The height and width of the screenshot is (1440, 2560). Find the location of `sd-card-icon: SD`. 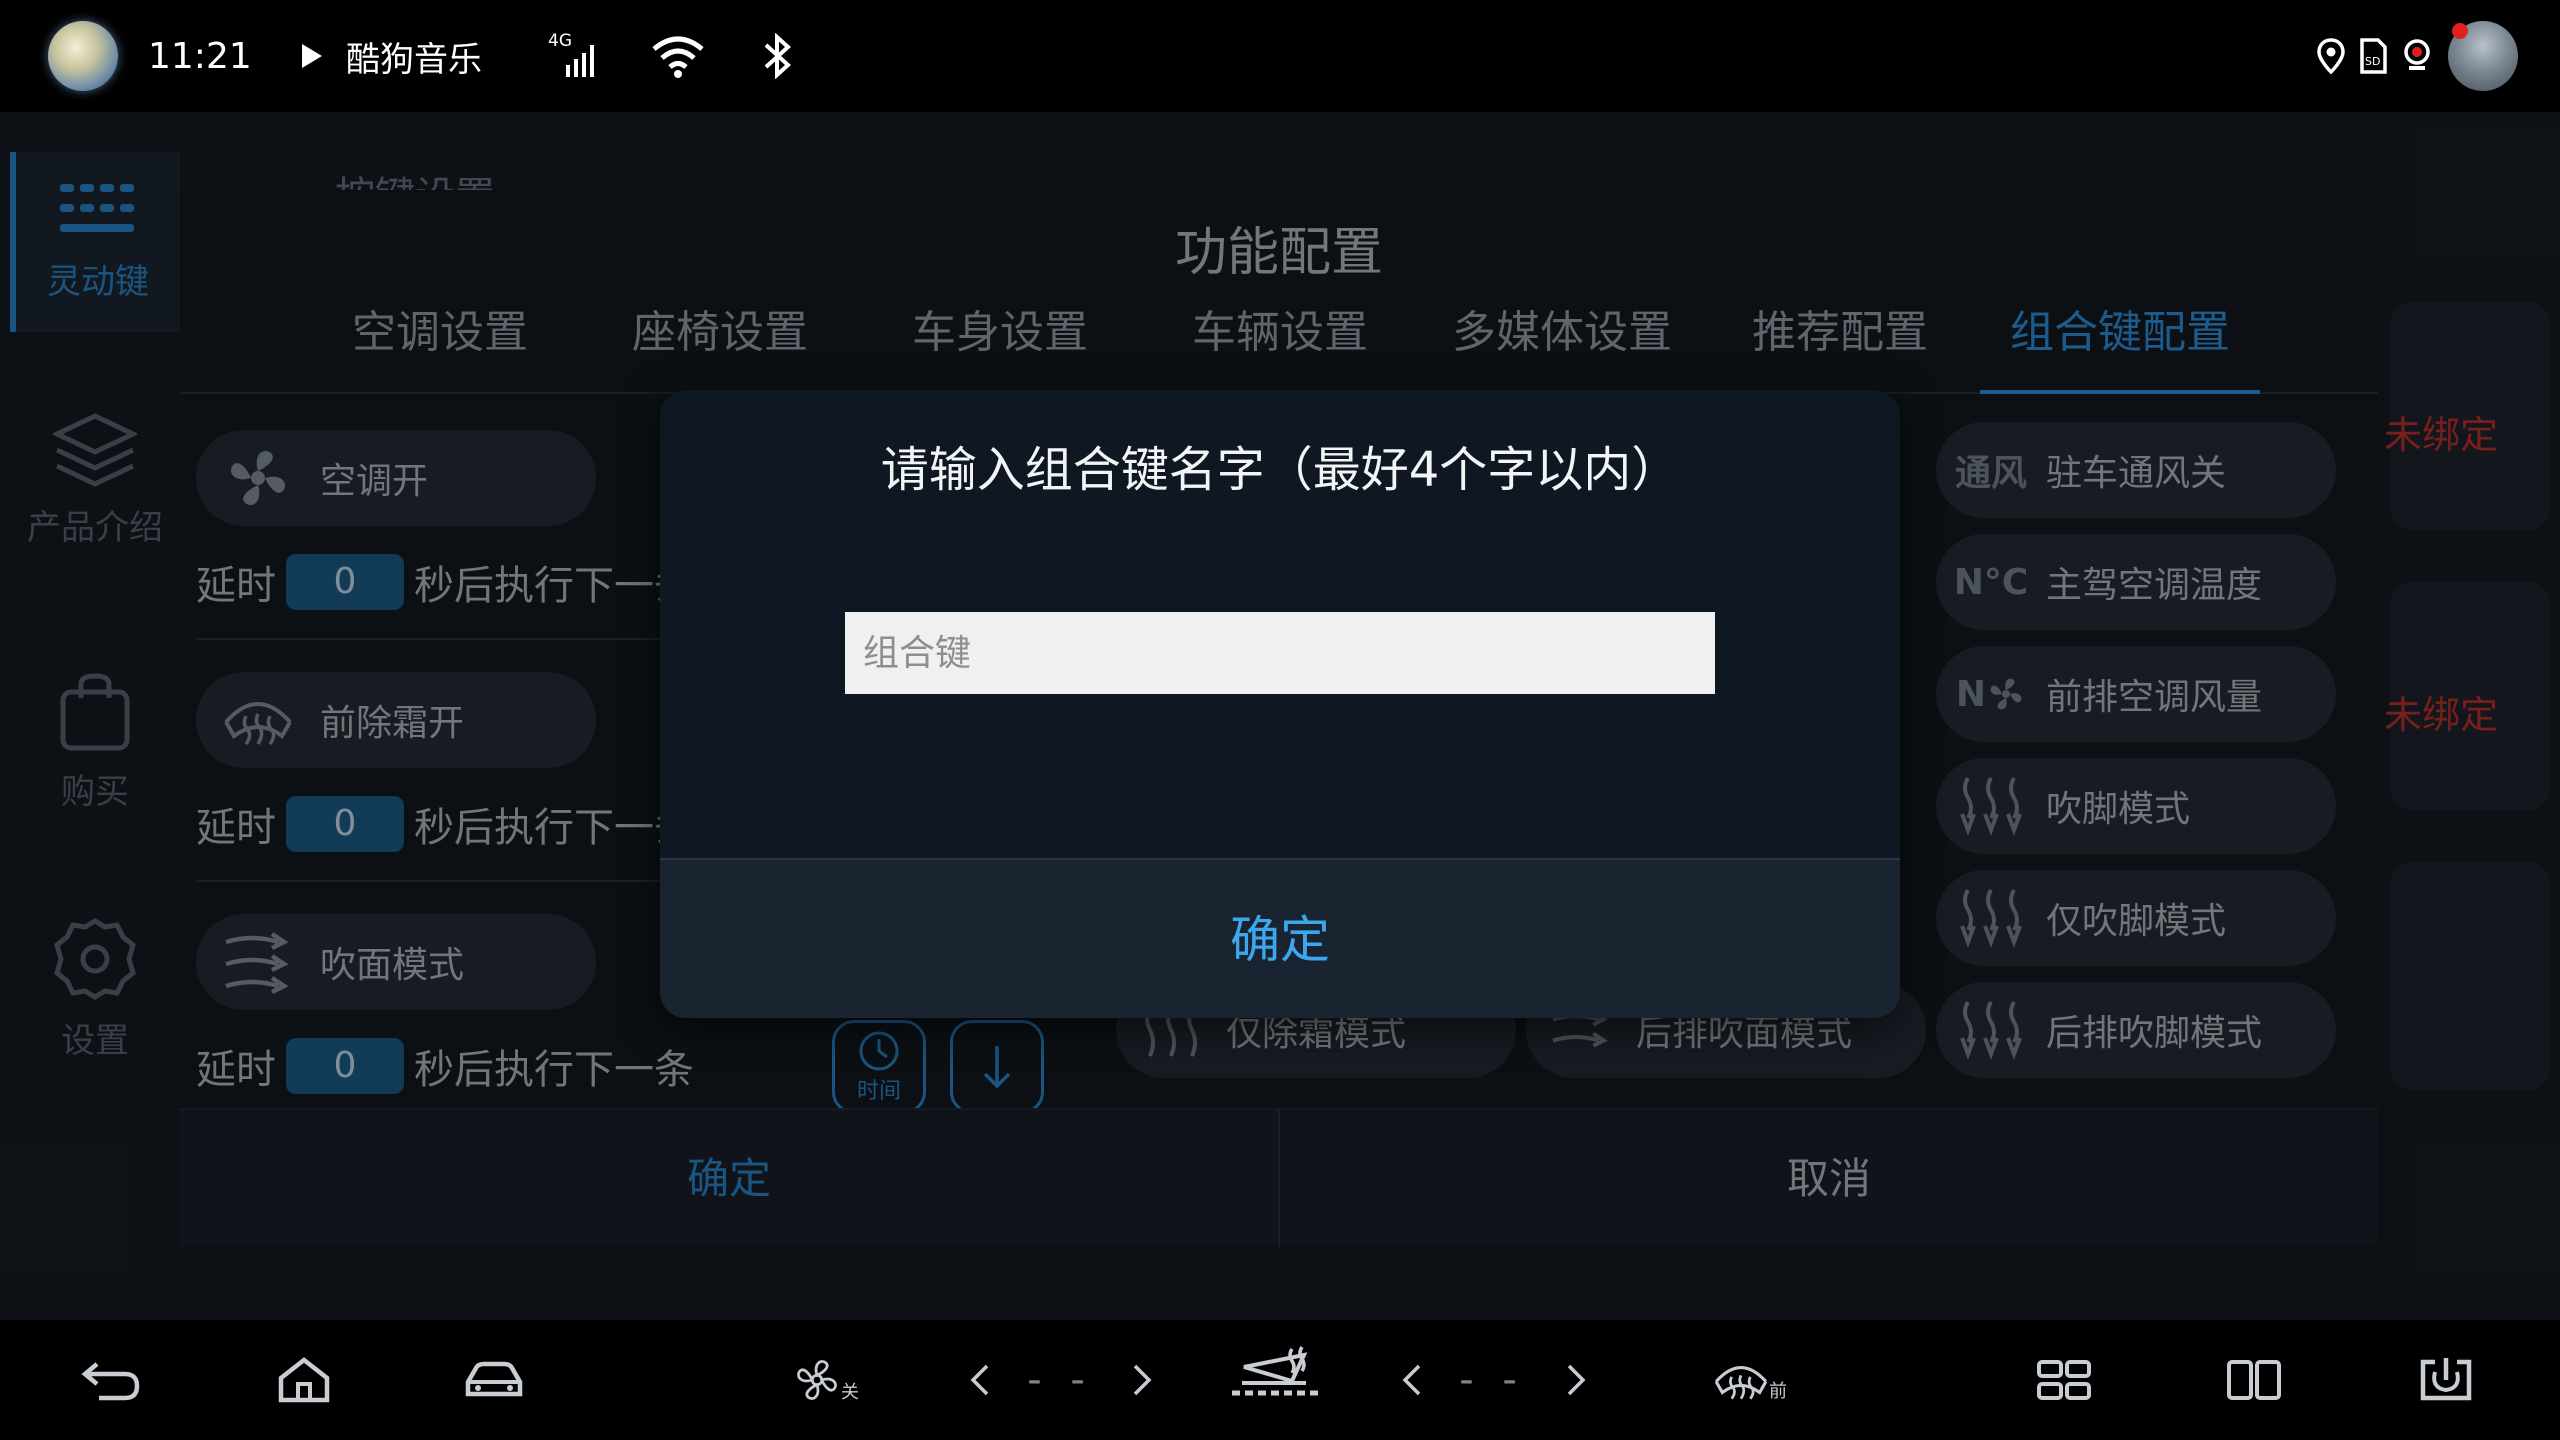

sd-card-icon: SD is located at coordinates (2373, 56).